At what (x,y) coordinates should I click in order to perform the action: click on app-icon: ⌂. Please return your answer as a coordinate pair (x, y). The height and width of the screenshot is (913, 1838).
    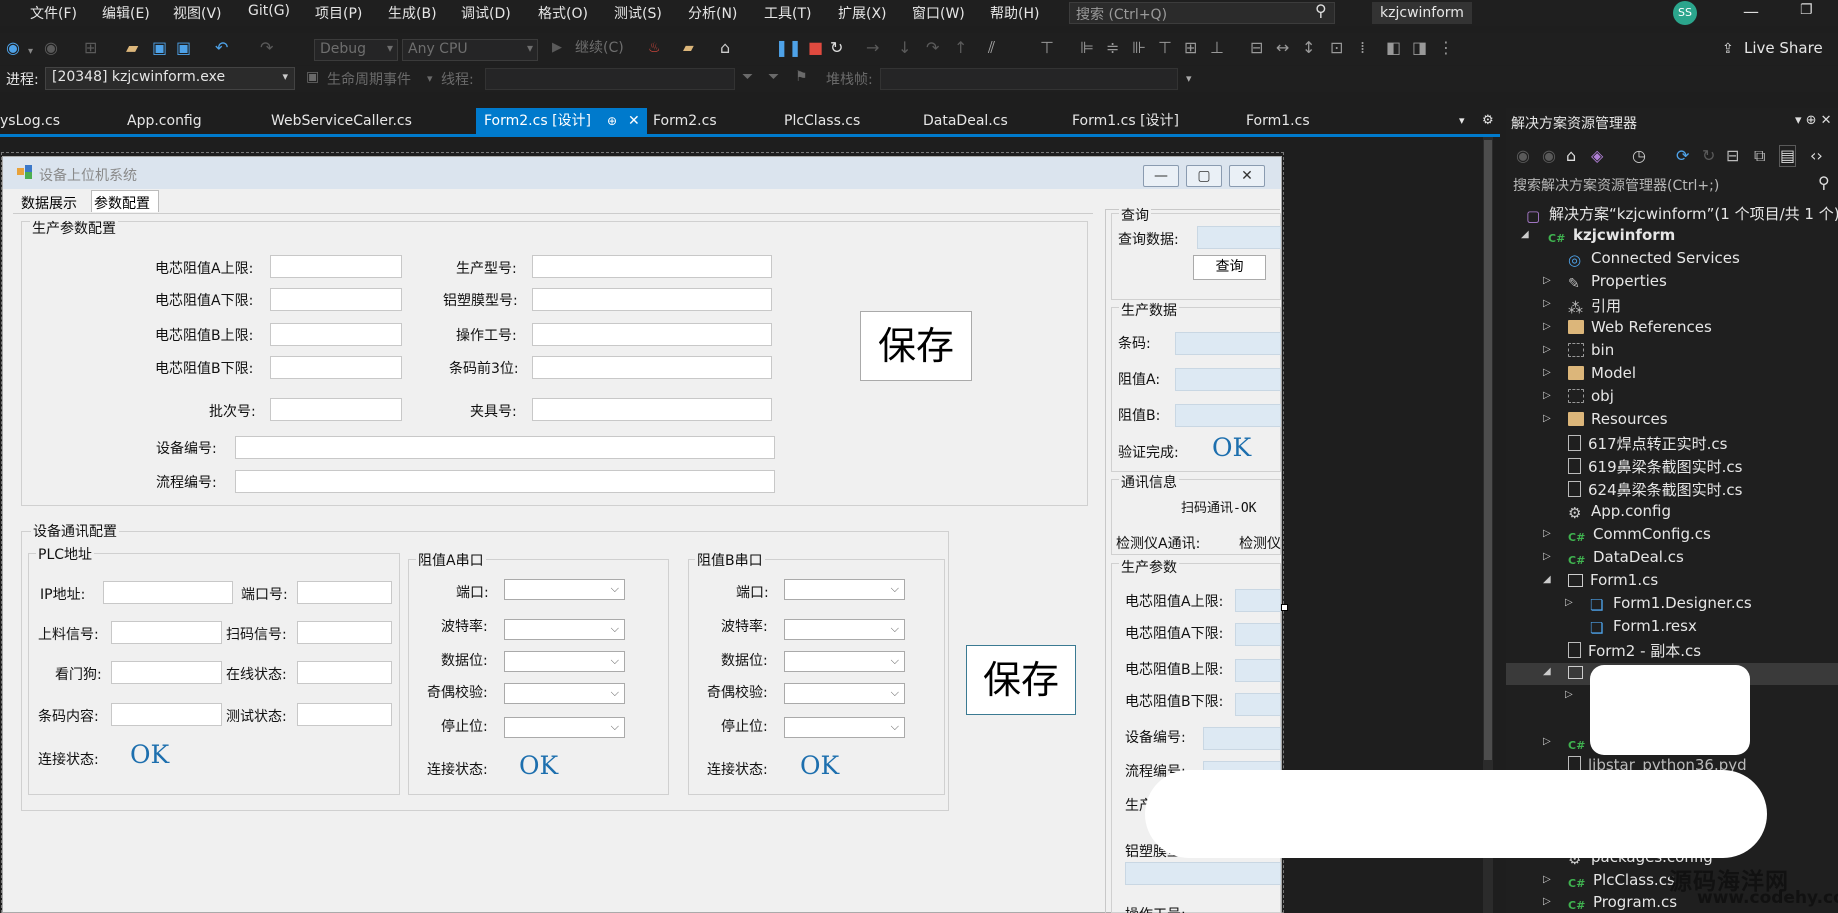
    Looking at the image, I should click on (725, 48).